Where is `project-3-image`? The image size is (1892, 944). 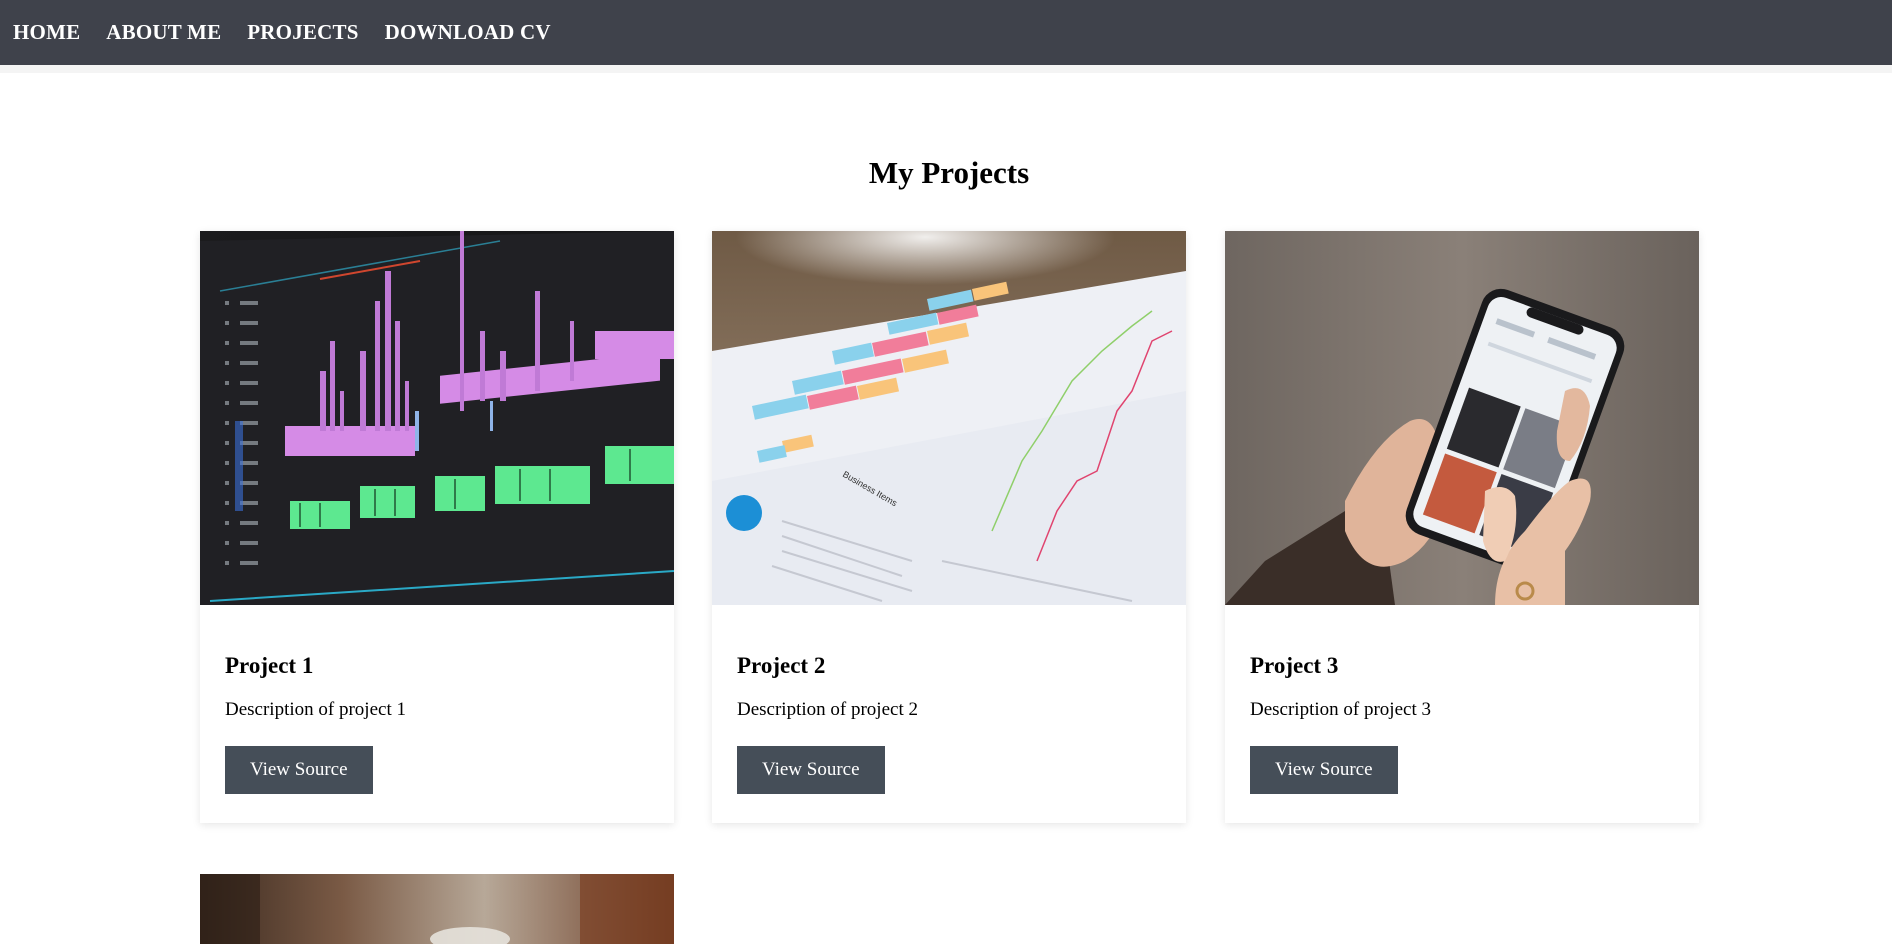
project-3-image is located at coordinates (1462, 418).